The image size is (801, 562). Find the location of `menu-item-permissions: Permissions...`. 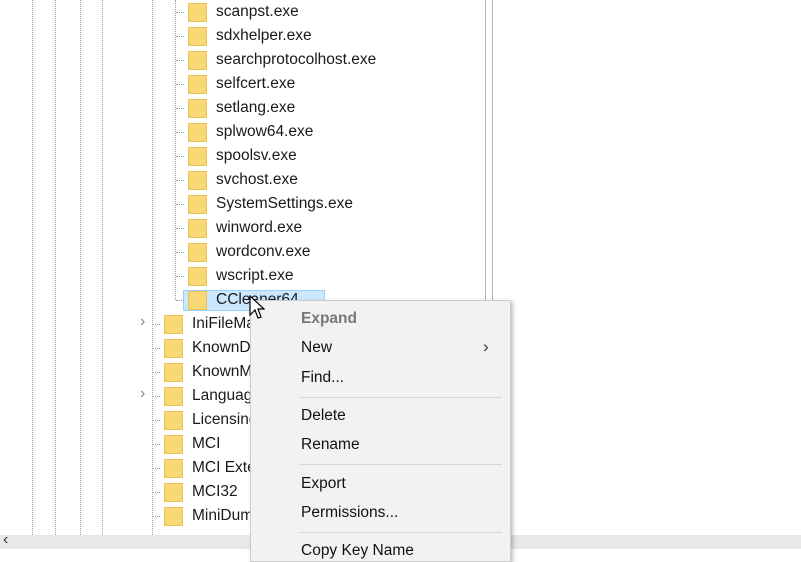

menu-item-permissions: Permissions... is located at coordinates (349, 513).